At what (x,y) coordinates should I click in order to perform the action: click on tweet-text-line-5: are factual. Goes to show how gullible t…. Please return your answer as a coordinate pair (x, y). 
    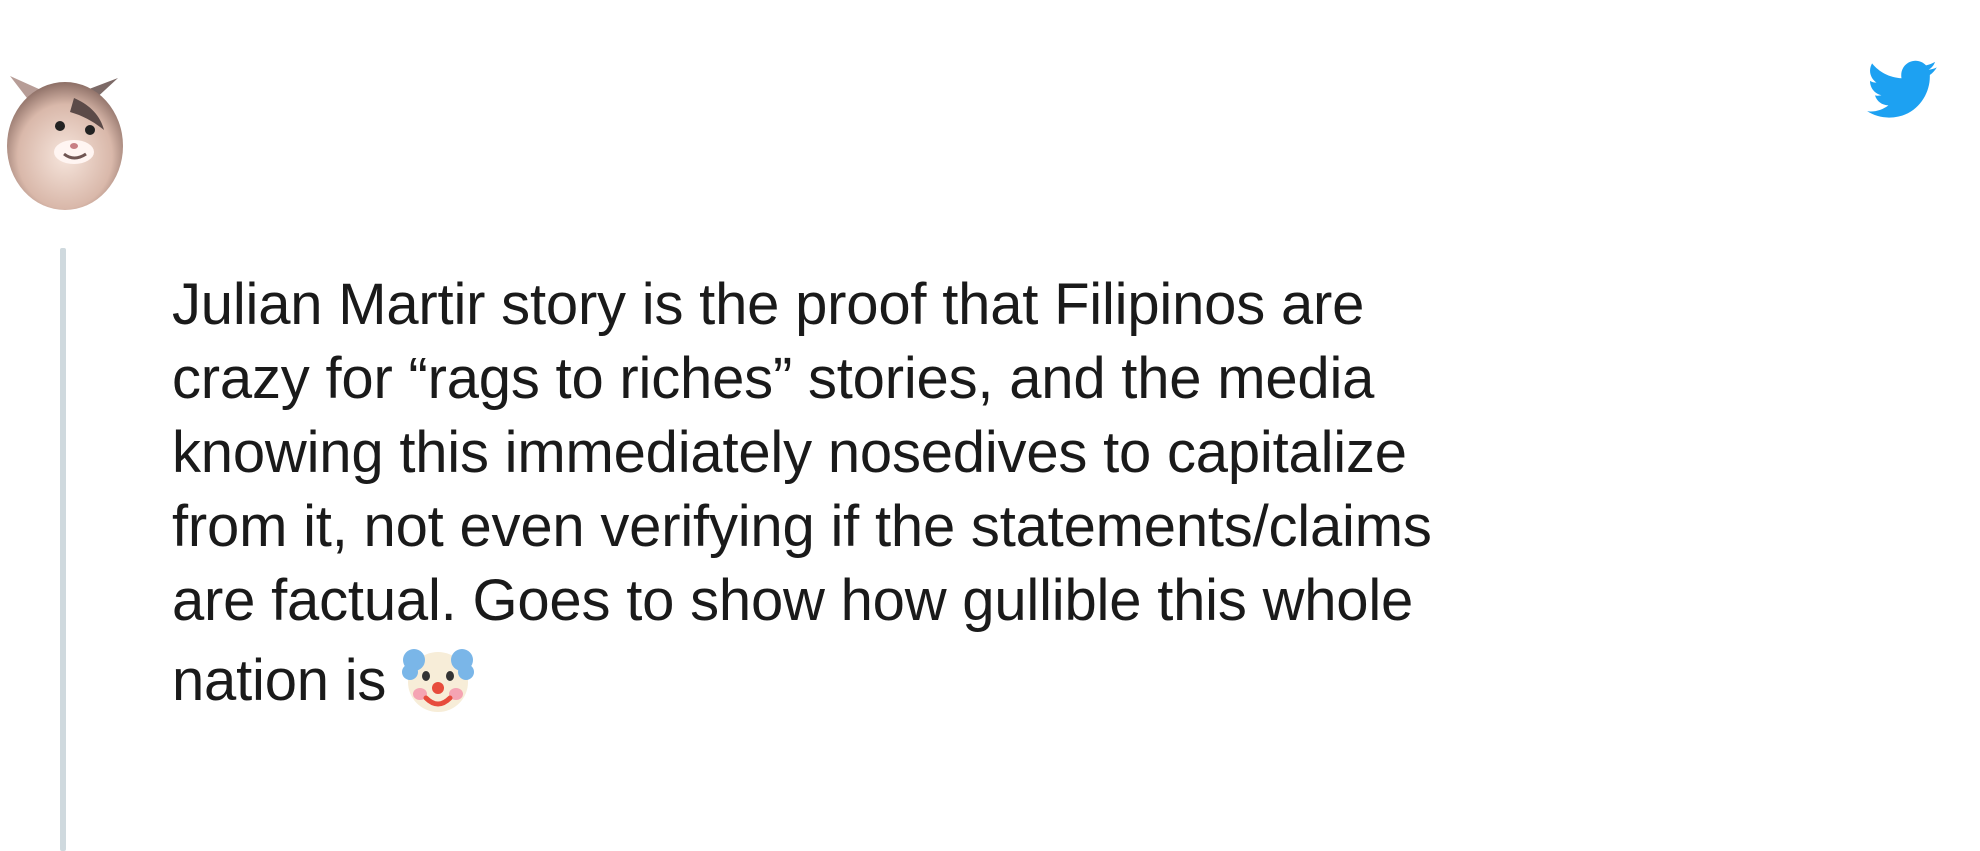
    Looking at the image, I should click on (793, 600).